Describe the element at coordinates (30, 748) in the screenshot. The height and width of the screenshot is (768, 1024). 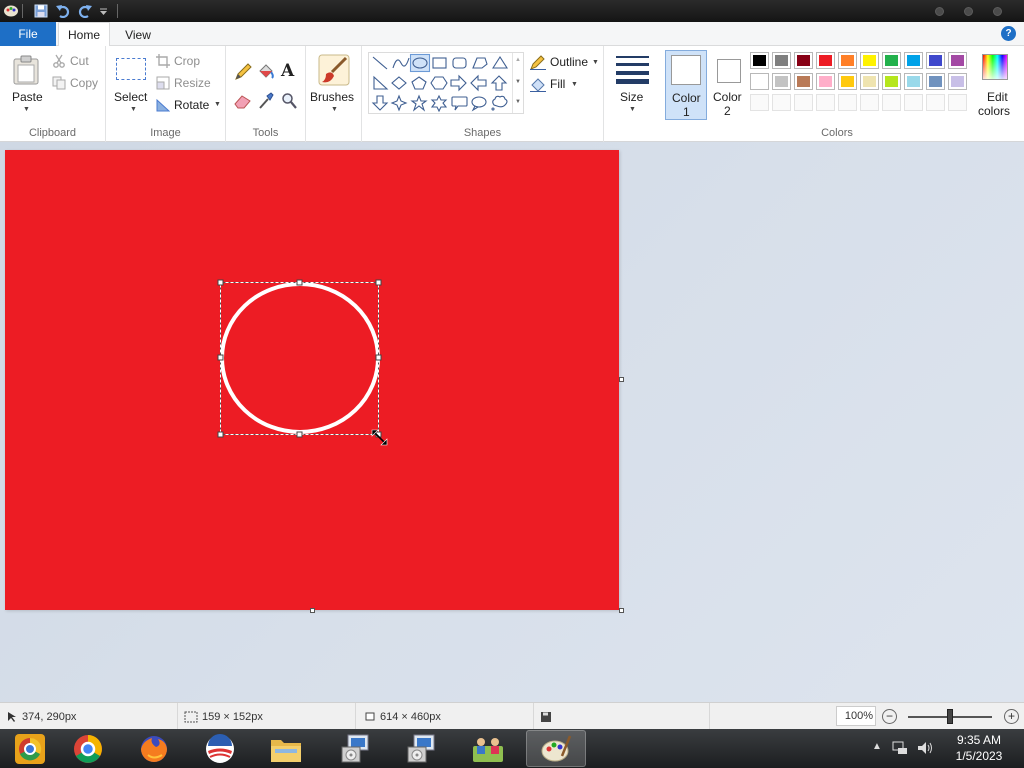
I see `chrome-canary-icon` at that location.